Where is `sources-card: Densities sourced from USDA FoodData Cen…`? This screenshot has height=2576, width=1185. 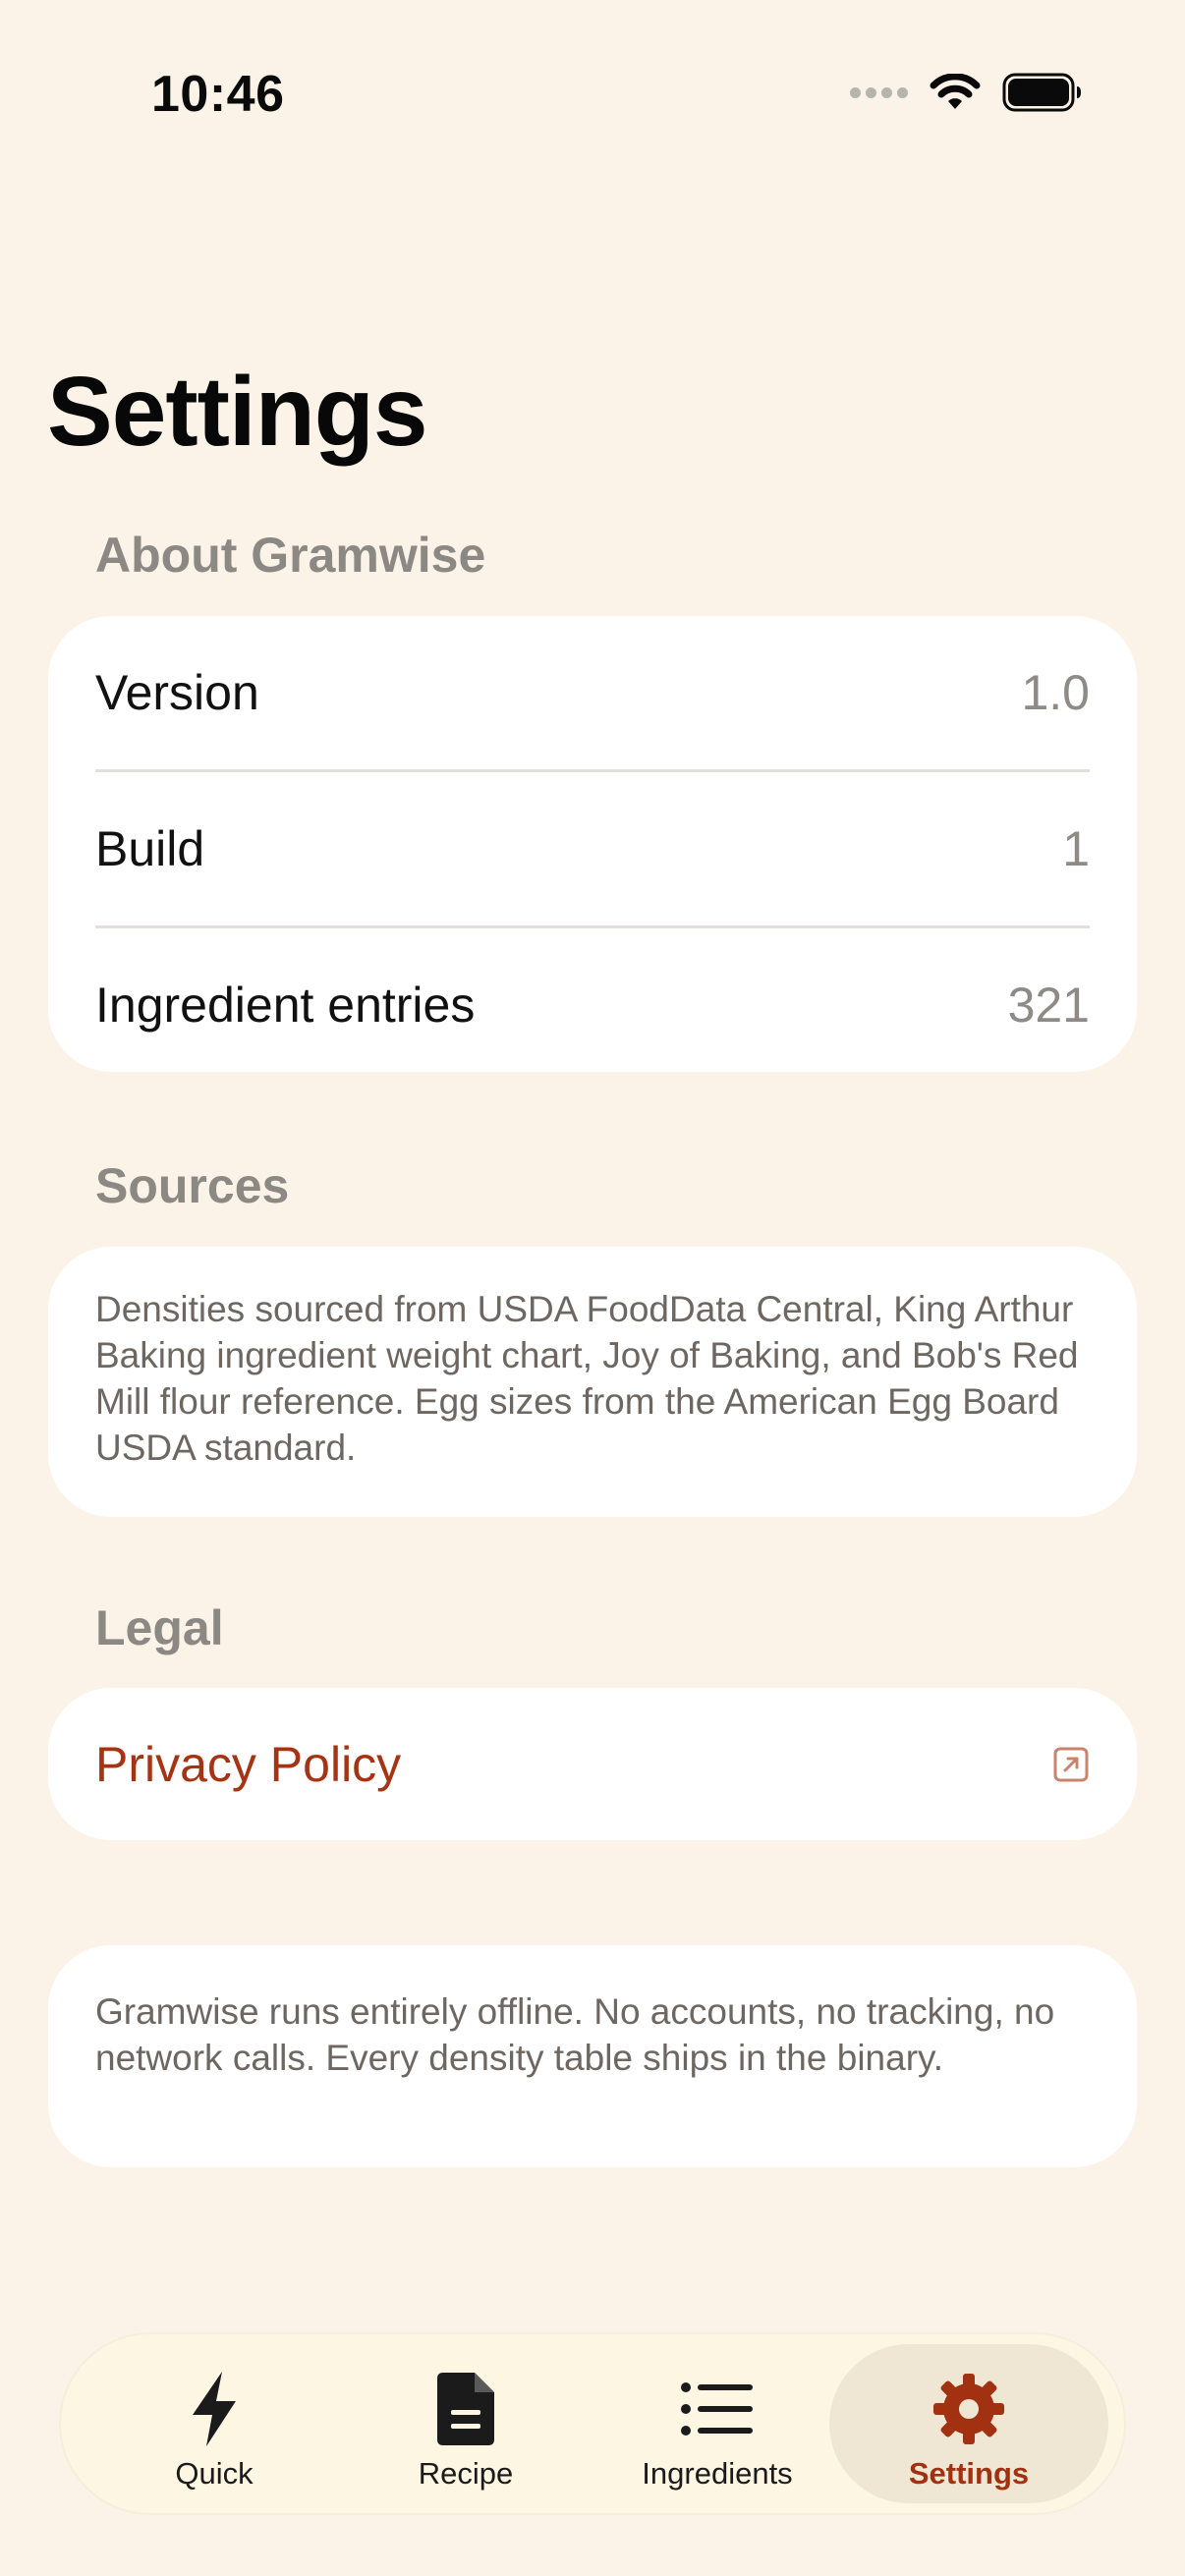 sources-card: Densities sourced from USDA FoodData Cen… is located at coordinates (592, 1382).